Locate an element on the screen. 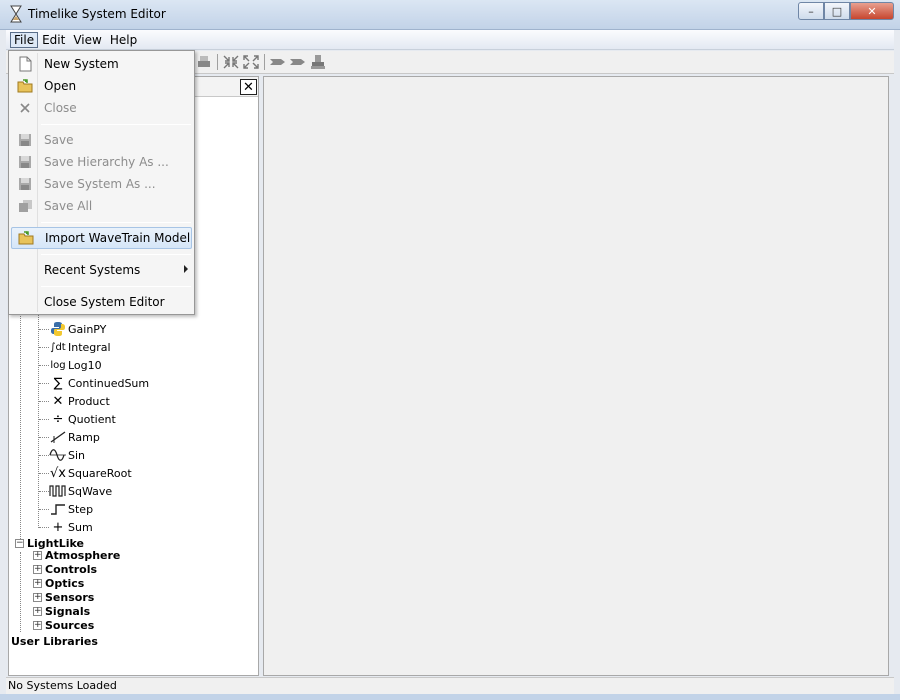 The image size is (900, 700). divide-icon: ÷ is located at coordinates (58, 419).